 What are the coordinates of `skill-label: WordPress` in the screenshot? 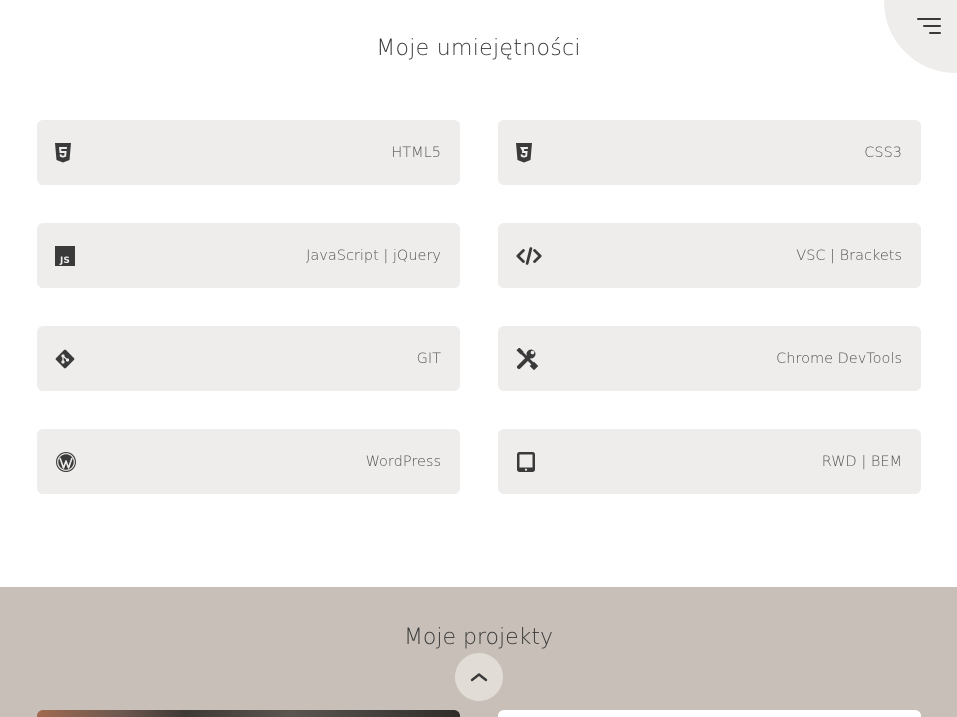 It's located at (403, 461).